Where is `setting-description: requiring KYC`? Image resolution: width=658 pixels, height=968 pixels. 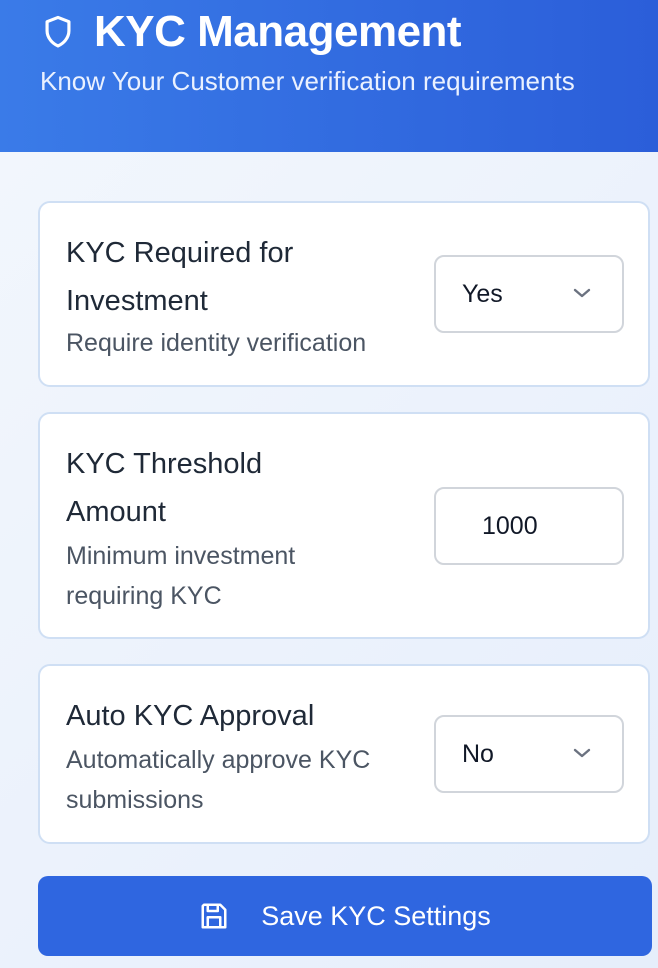
setting-description: requiring KYC is located at coordinates (144, 596).